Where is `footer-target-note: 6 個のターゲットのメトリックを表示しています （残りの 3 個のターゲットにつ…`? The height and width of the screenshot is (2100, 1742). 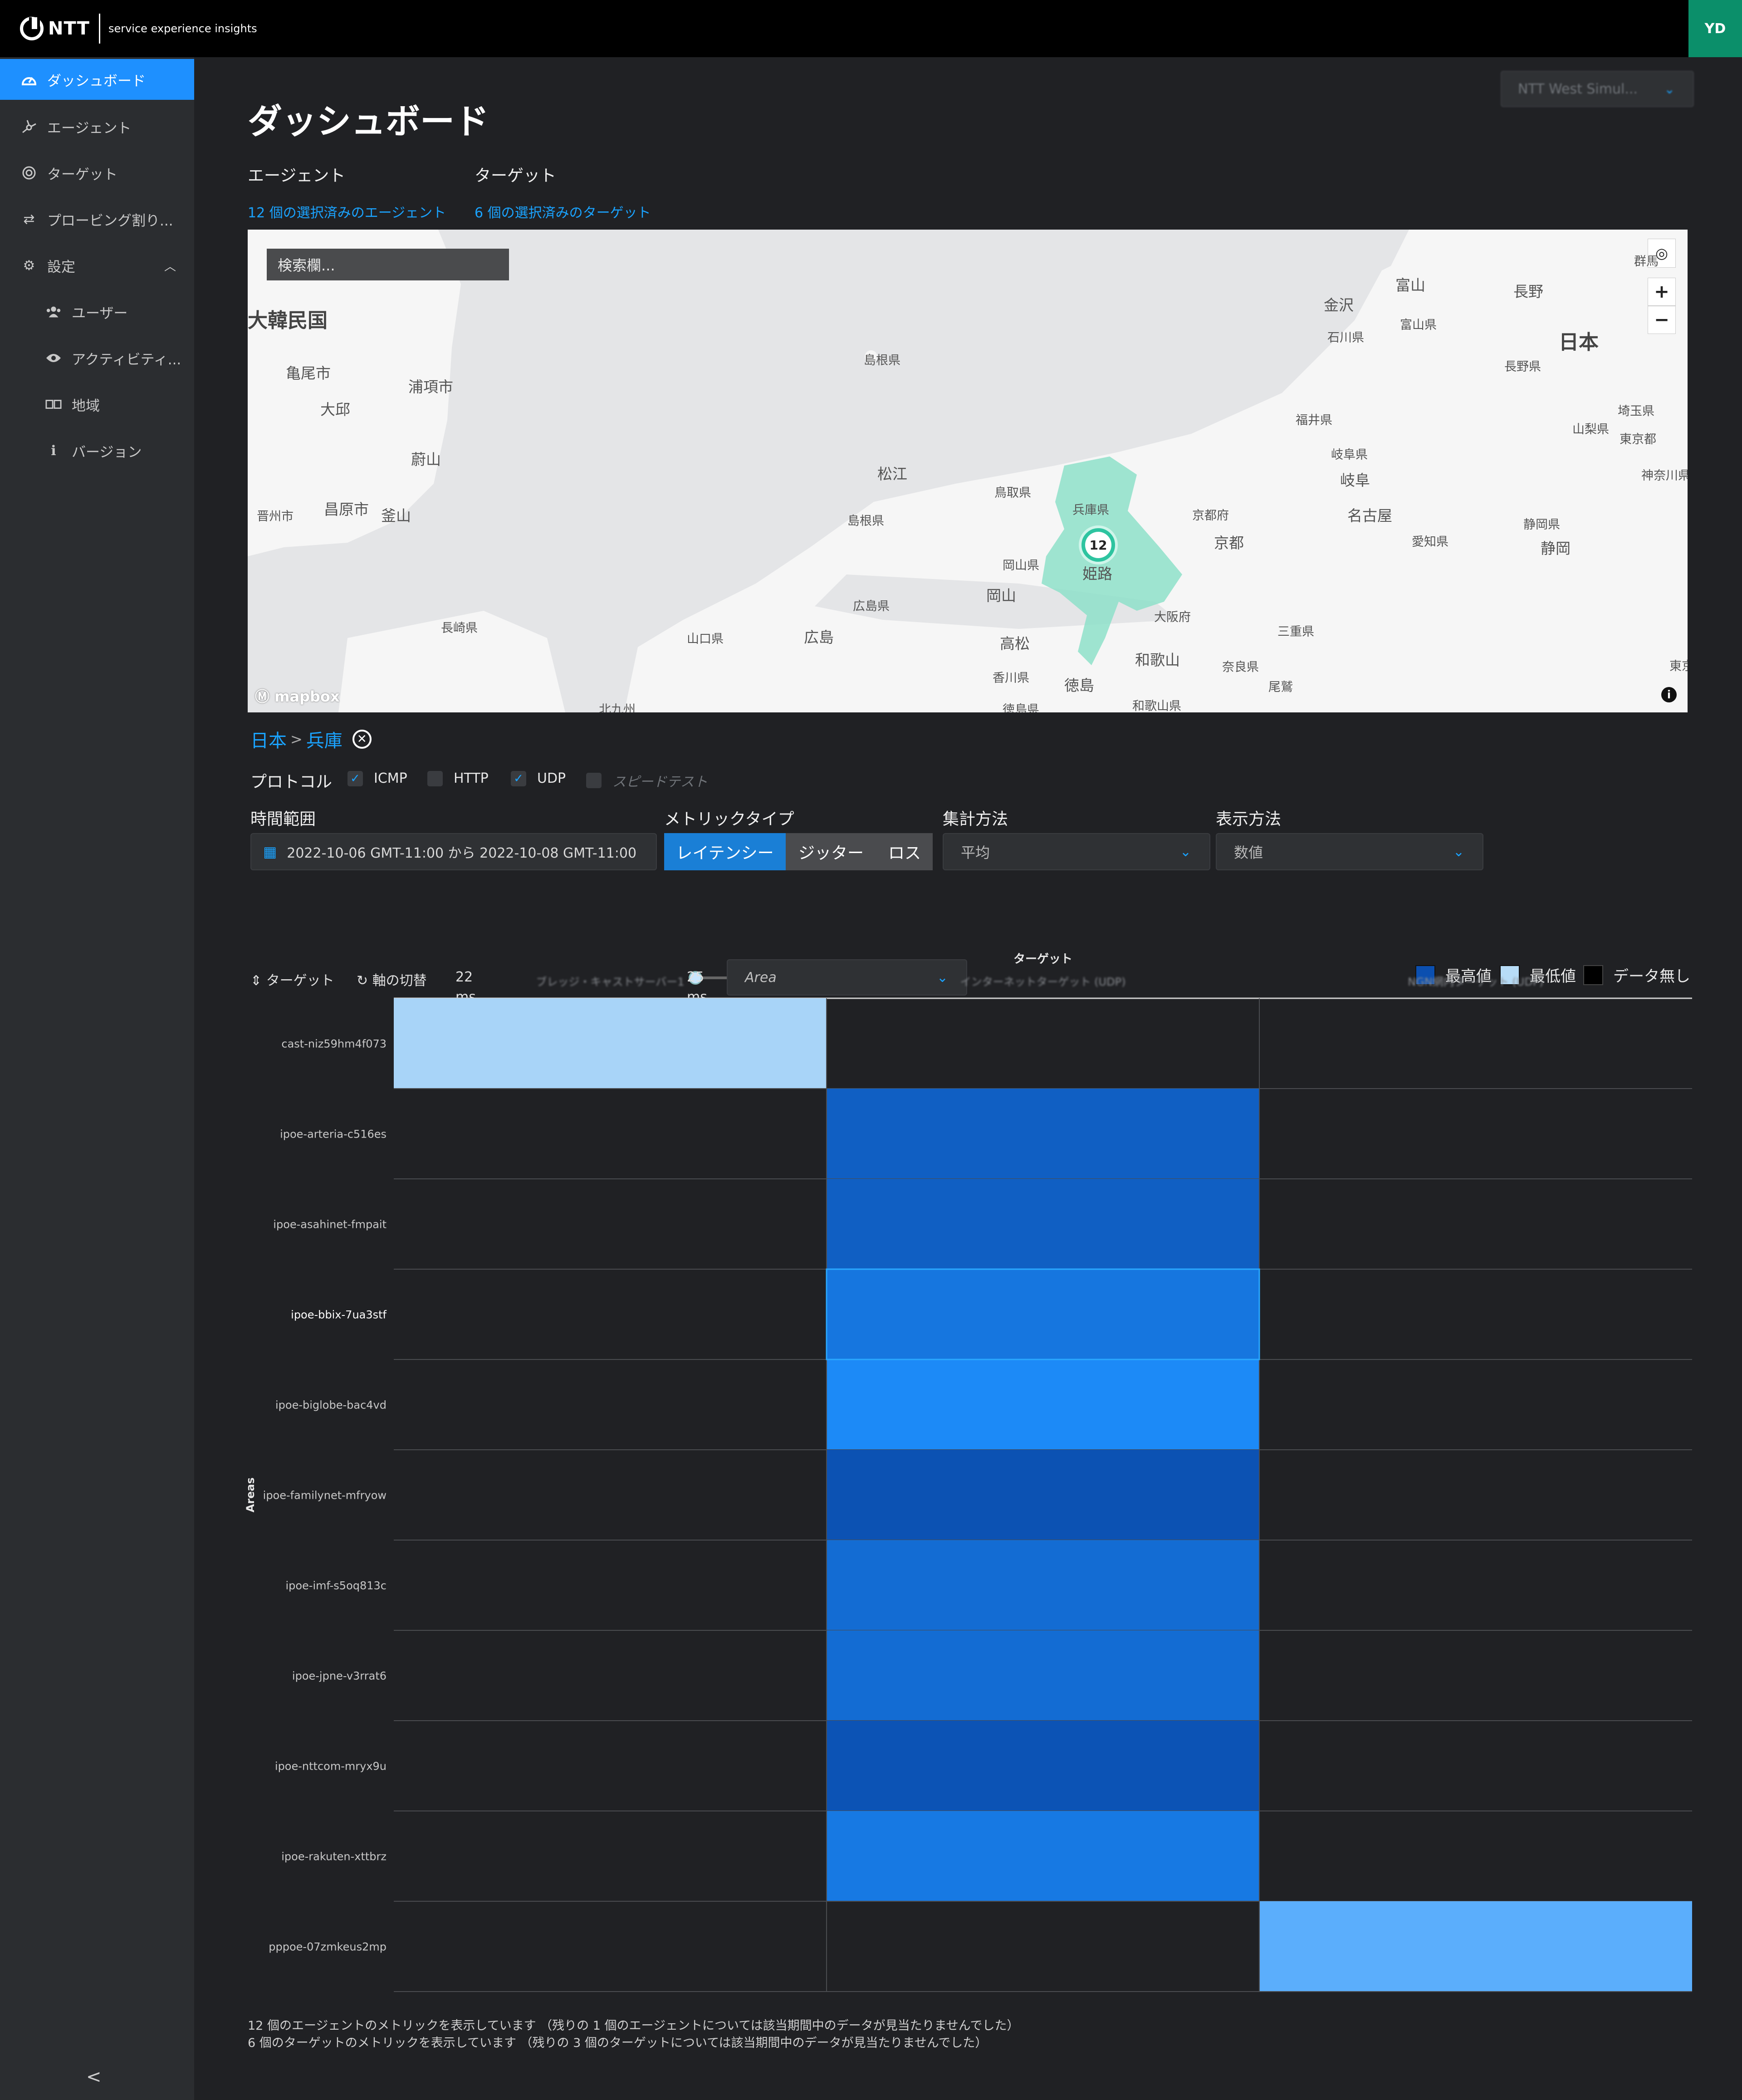
footer-target-note: 6 個のターゲットのメトリックを表示しています （残りの 3 個のターゲットにつ… is located at coordinates (618, 2043).